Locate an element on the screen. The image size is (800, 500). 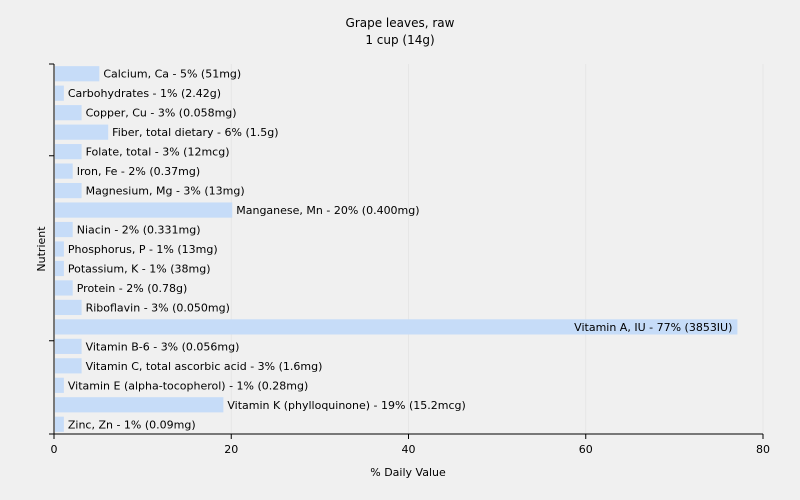
bar-label: Carbohydrates - 1% (2.42g) is located at coordinates (144, 93).